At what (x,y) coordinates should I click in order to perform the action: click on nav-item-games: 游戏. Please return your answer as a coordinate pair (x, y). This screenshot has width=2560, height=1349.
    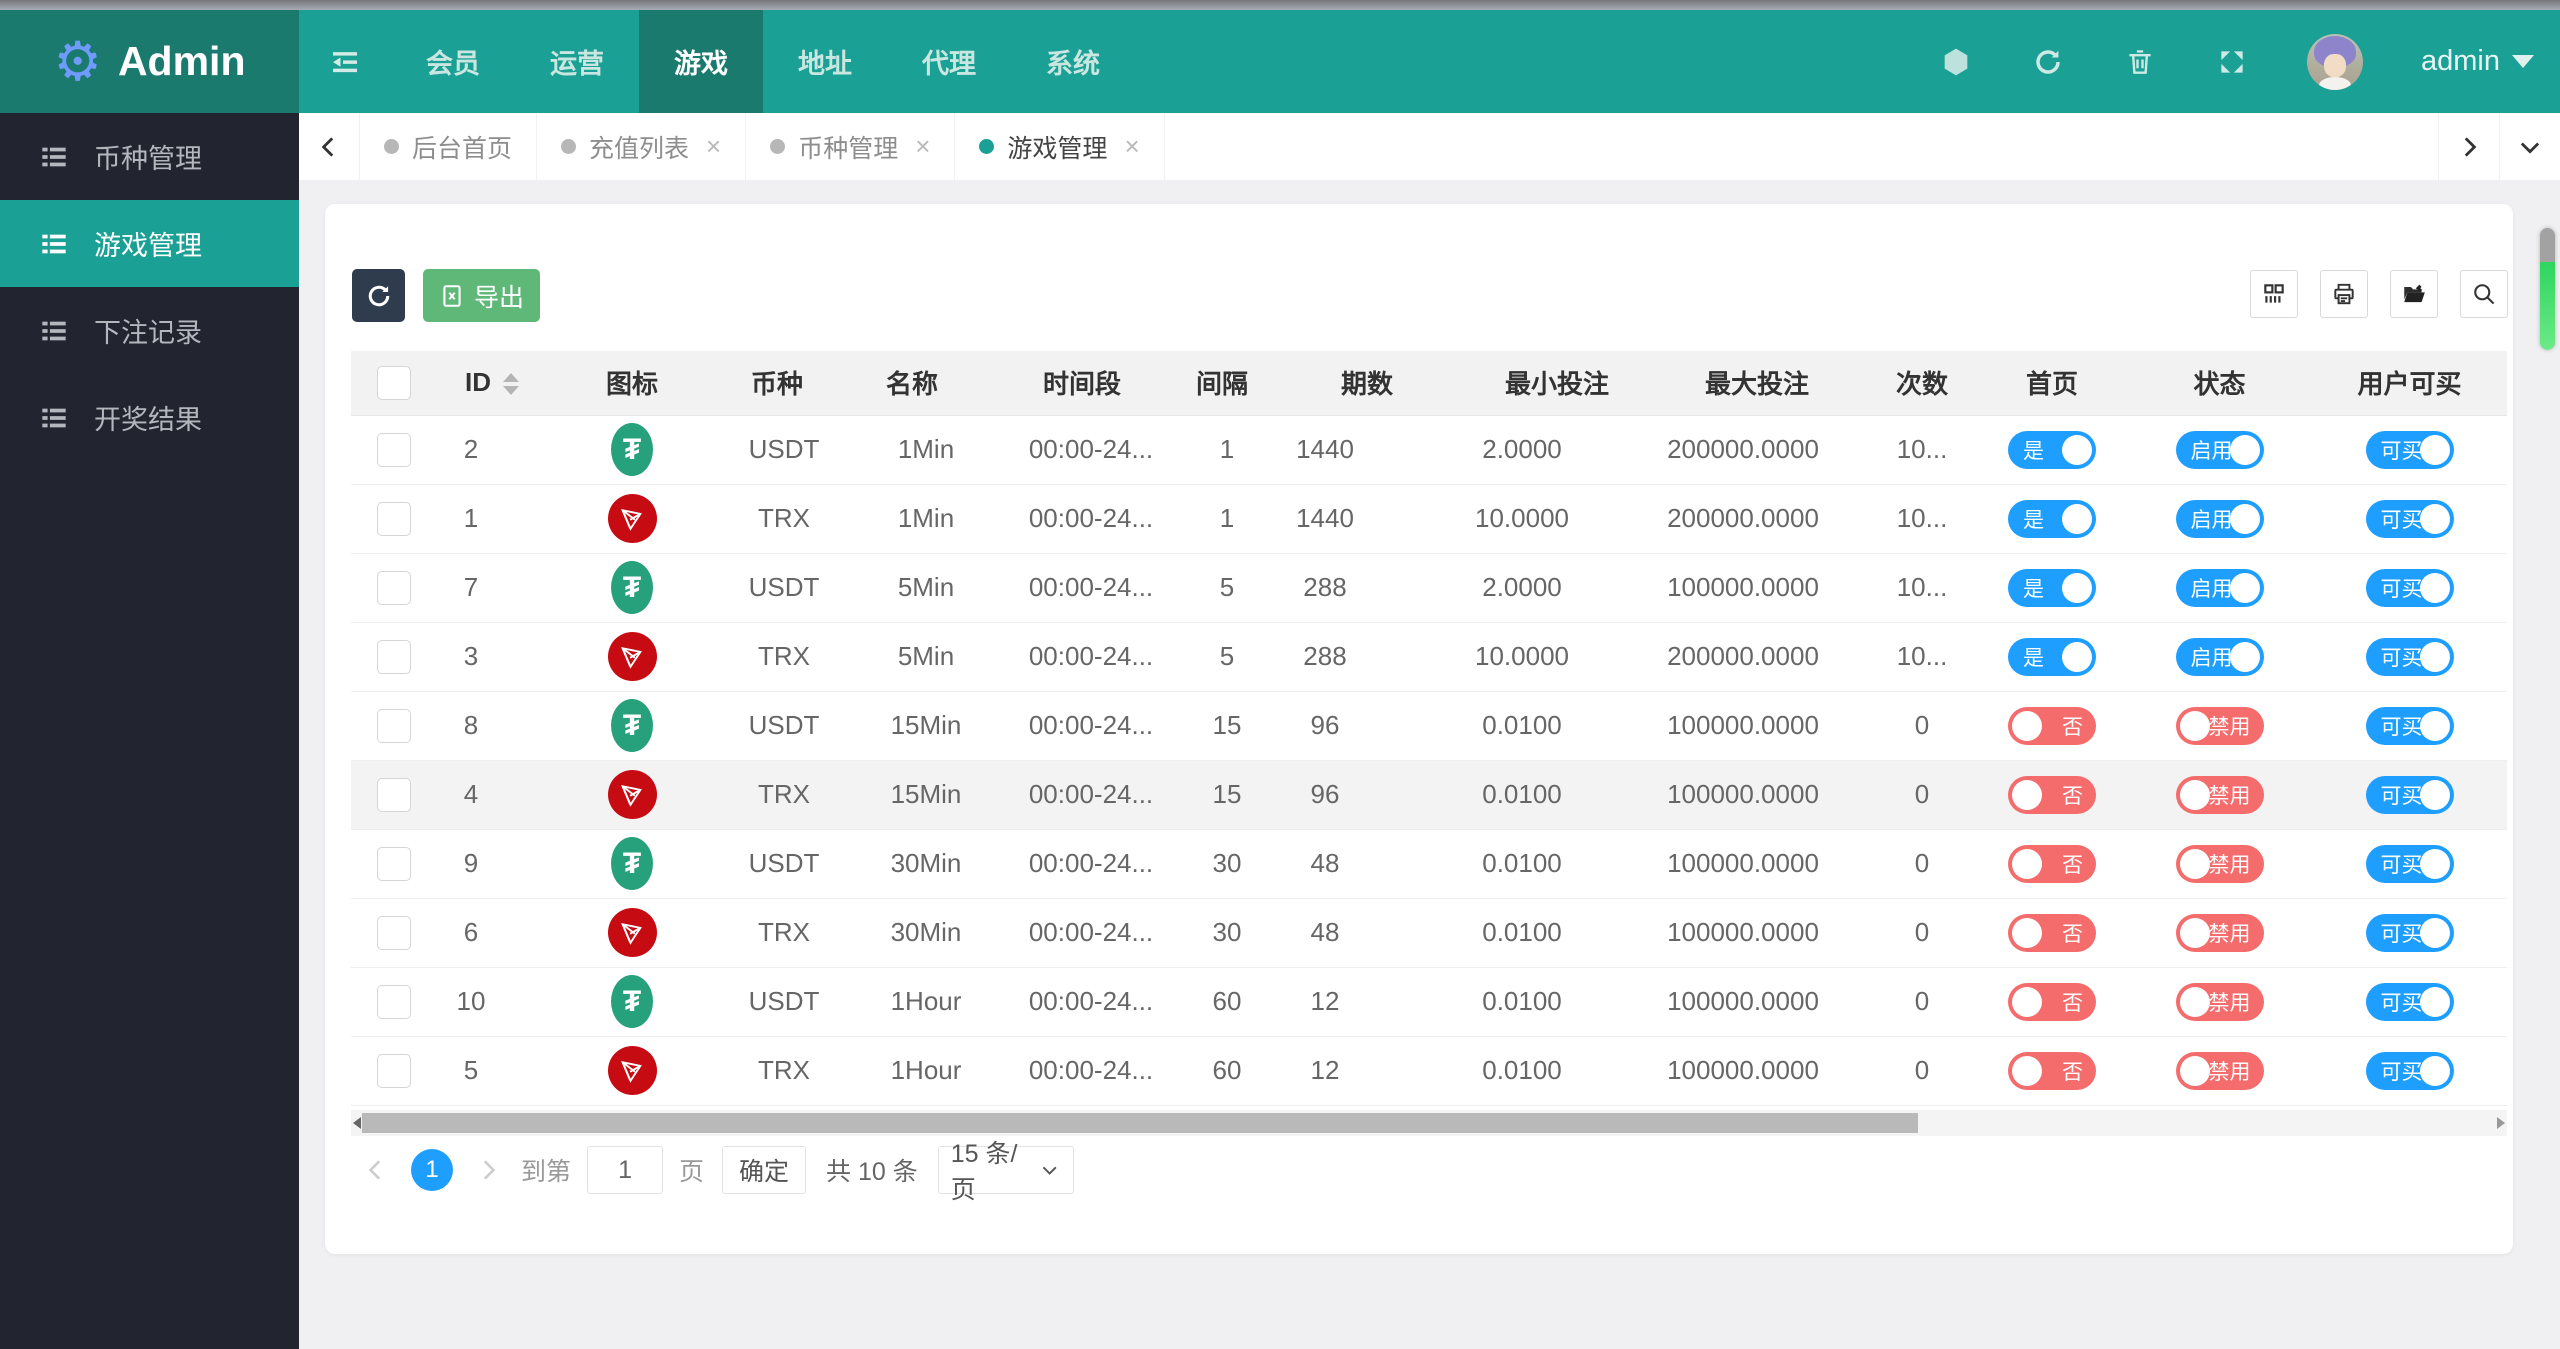
    Looking at the image, I should click on (701, 61).